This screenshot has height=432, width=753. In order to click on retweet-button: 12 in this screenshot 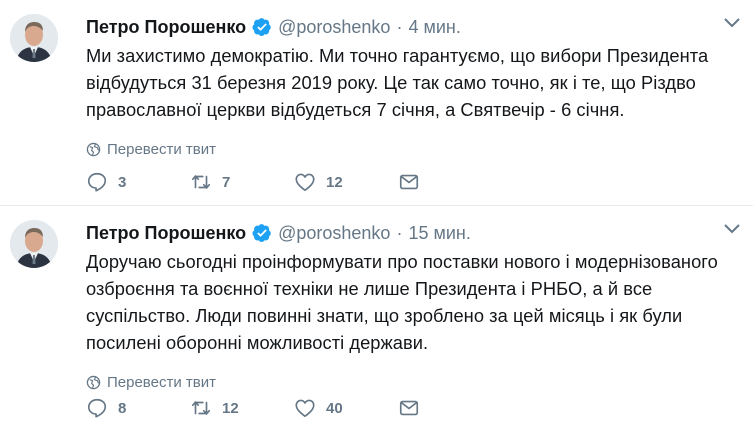, I will do `click(242, 408)`.